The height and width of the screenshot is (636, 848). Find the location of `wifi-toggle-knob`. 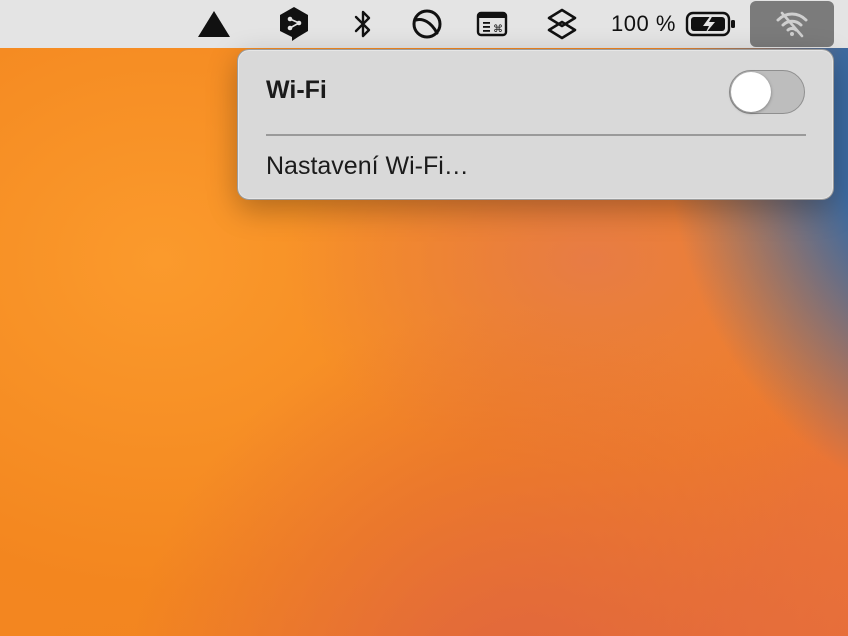

wifi-toggle-knob is located at coordinates (751, 92).